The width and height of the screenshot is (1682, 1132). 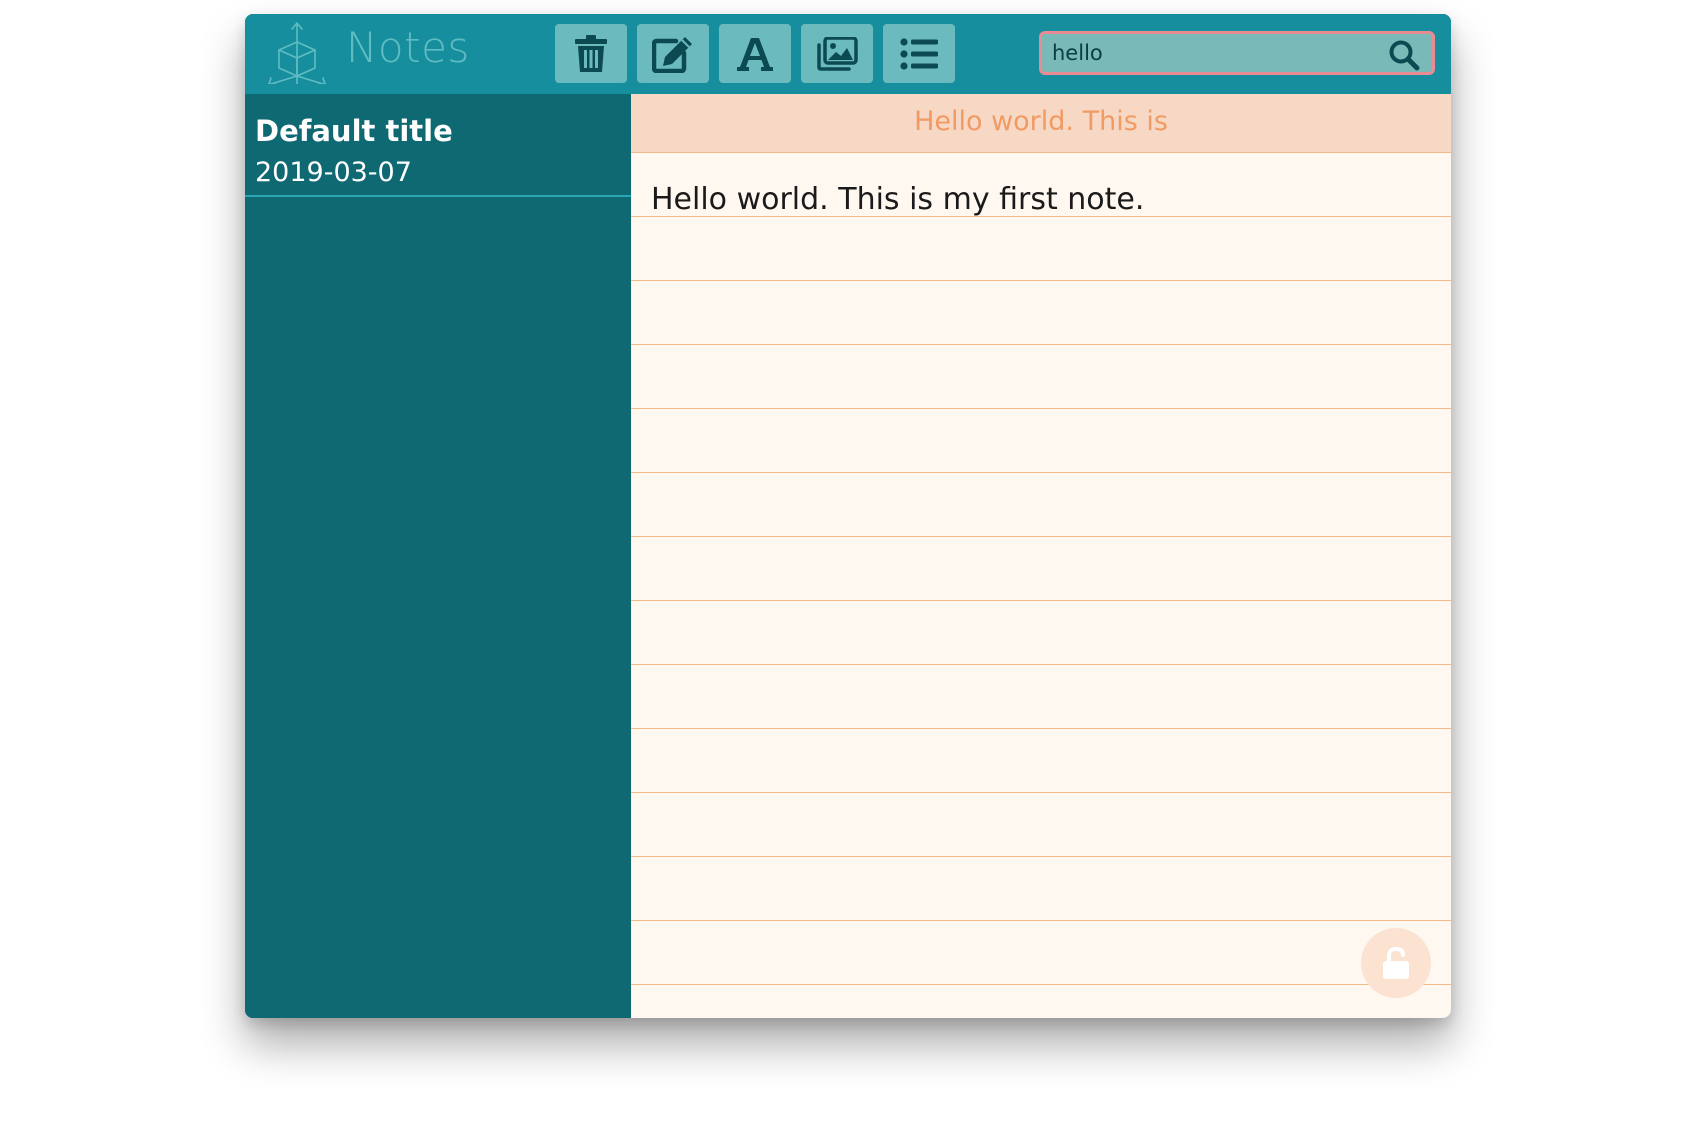 I want to click on list-button, so click(x=919, y=53).